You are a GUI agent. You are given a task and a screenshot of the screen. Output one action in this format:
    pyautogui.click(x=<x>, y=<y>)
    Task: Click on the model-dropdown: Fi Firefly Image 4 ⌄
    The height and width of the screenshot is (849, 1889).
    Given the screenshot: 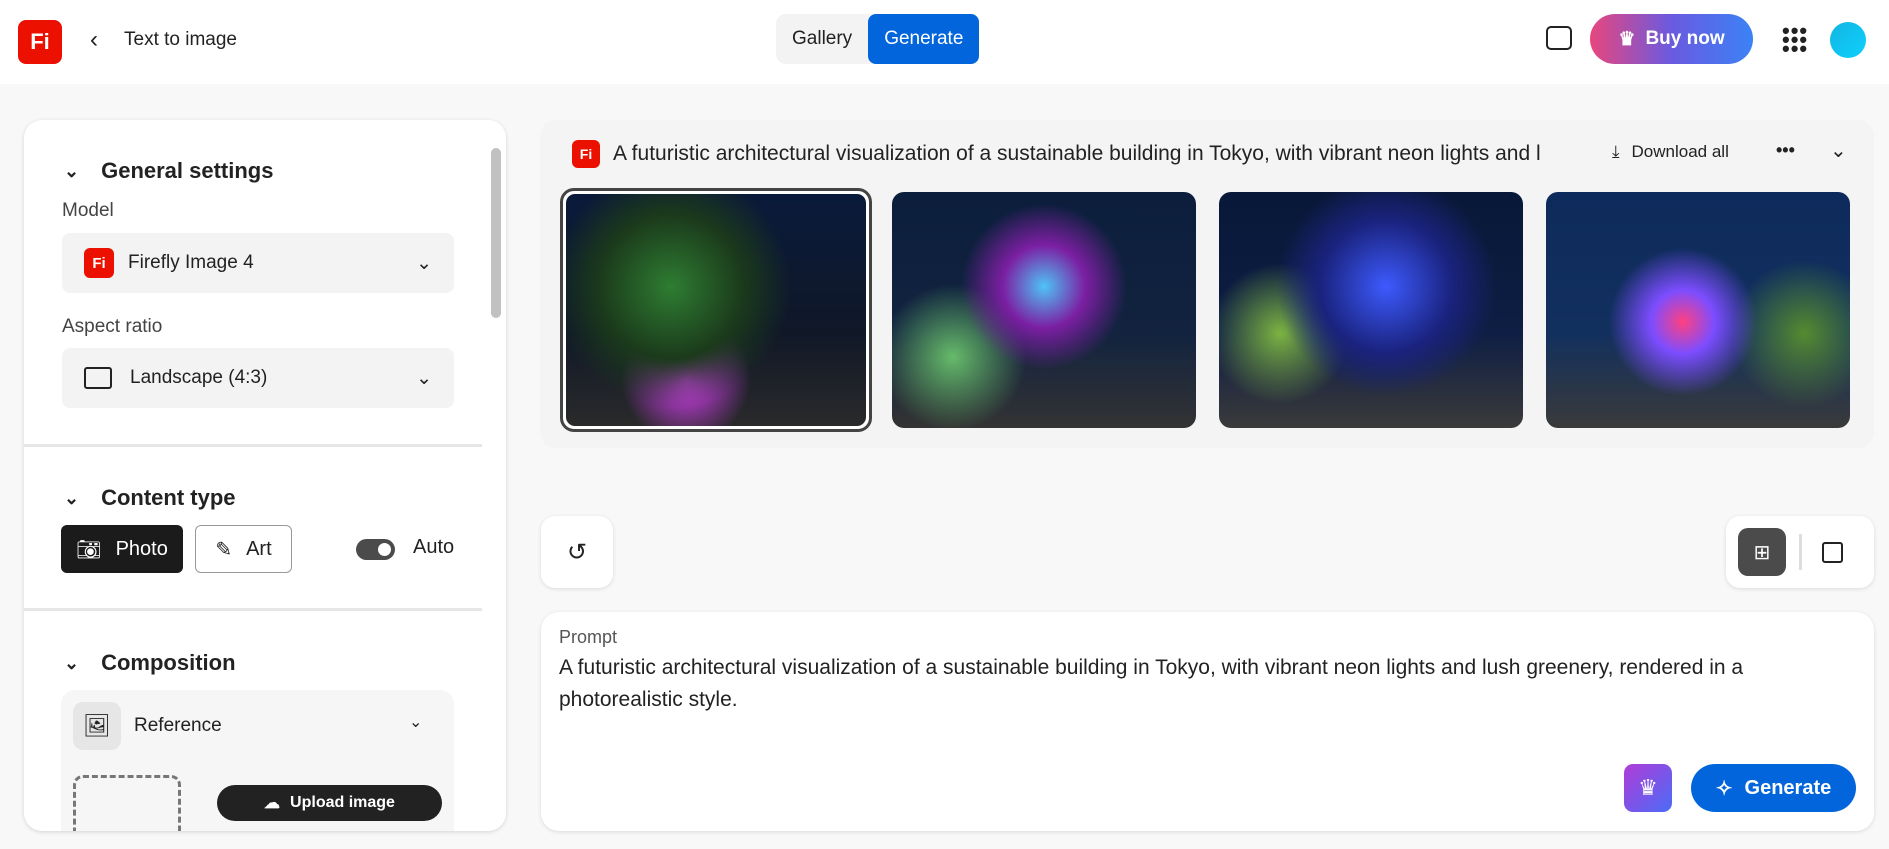 What is the action you would take?
    pyautogui.click(x=258, y=263)
    